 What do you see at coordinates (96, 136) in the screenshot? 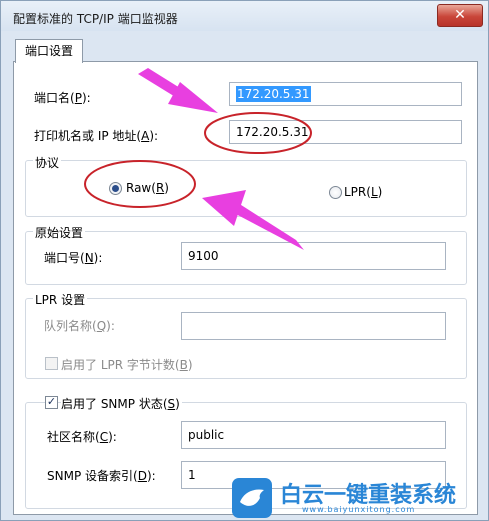
I see `printer-address-label: 打印机名或 IP 地址(A):` at bounding box center [96, 136].